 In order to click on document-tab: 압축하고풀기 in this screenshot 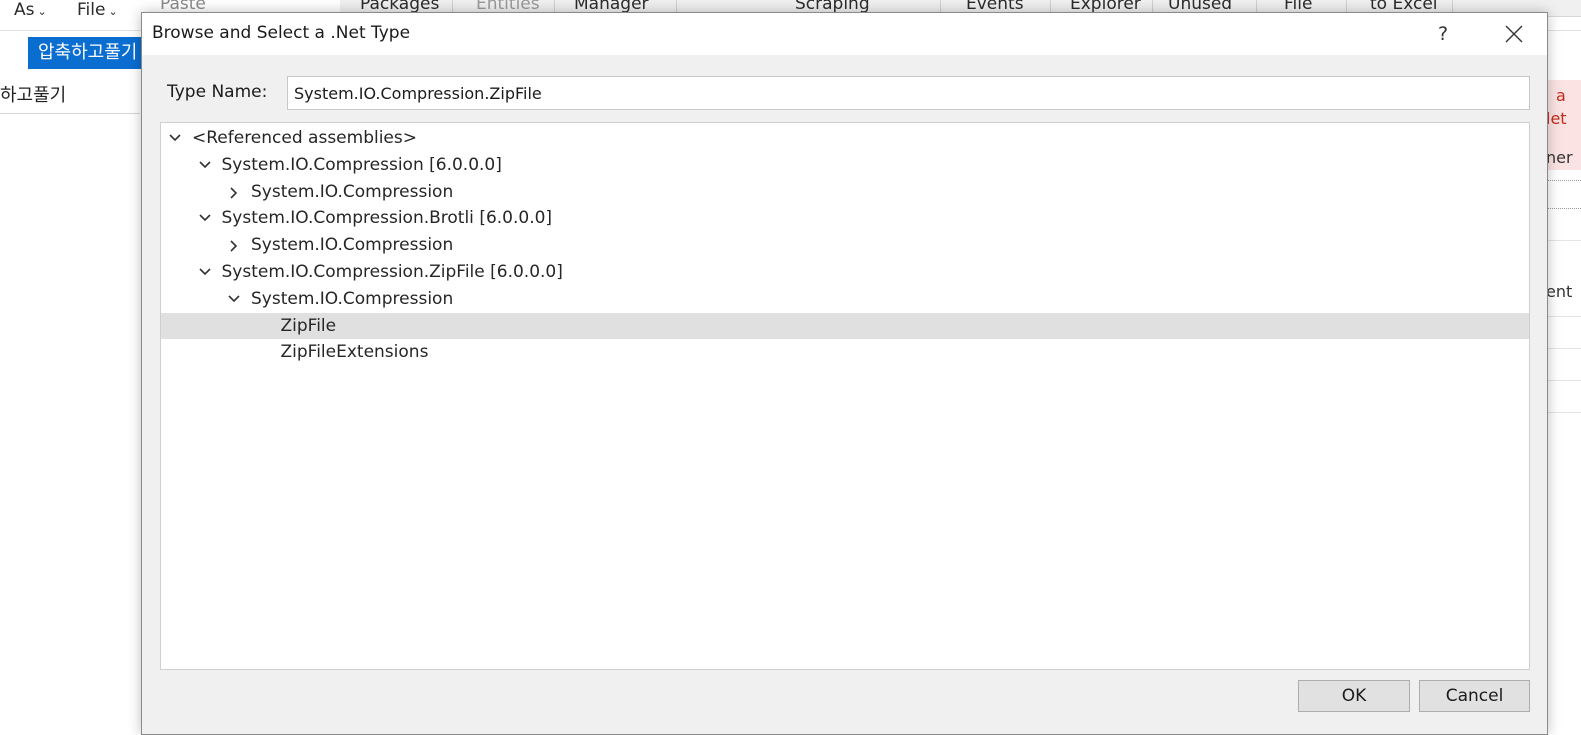, I will do `click(88, 53)`.